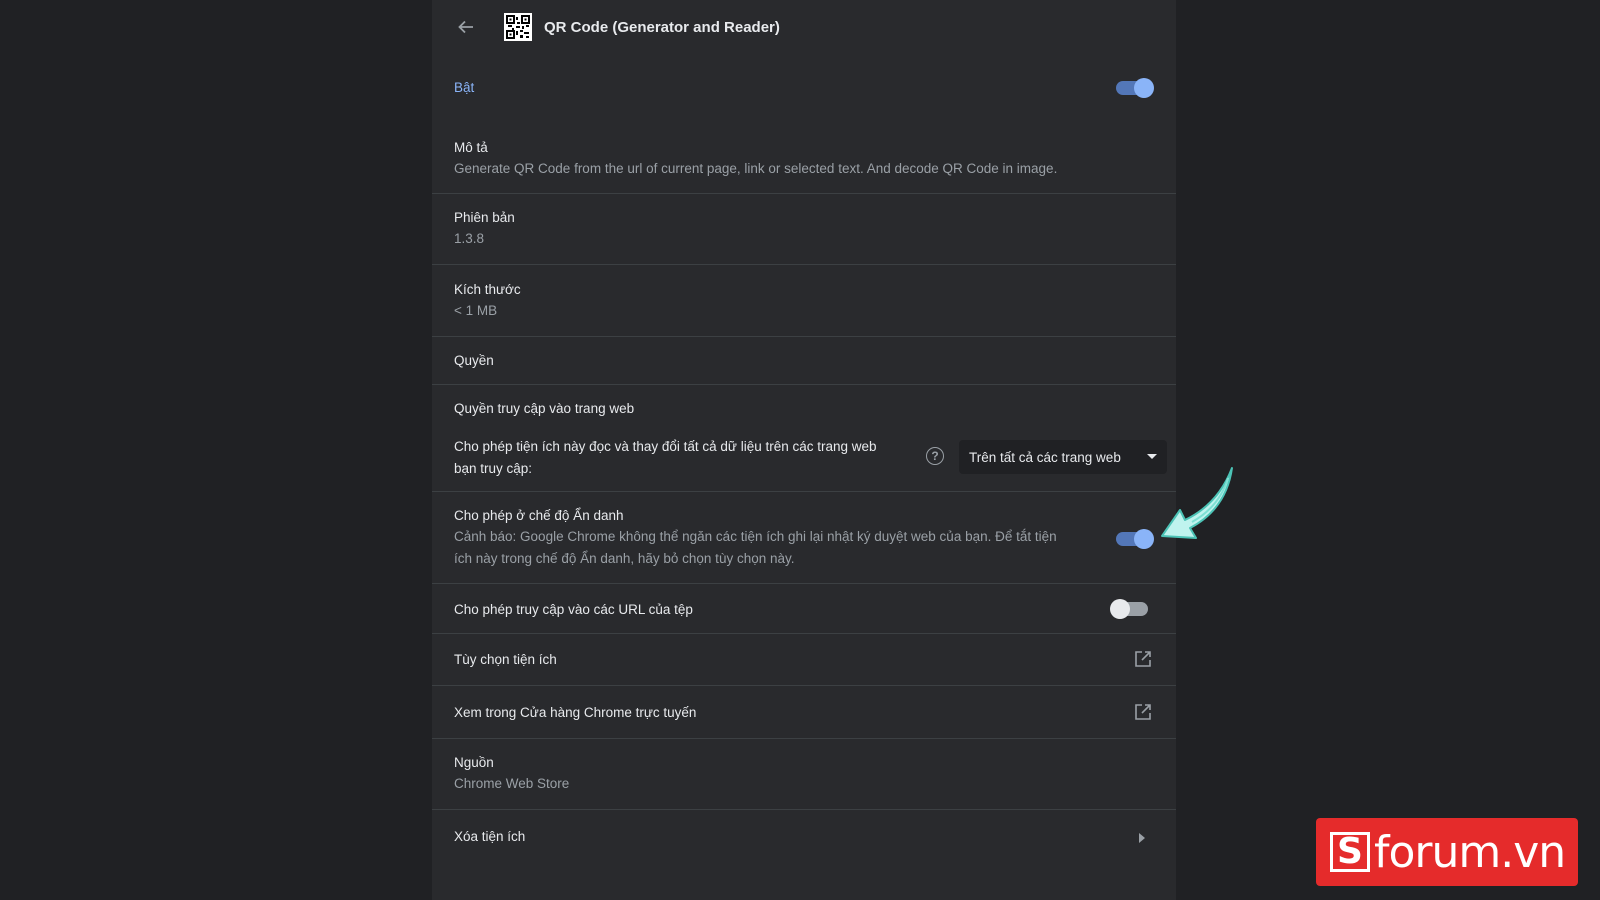  Describe the element at coordinates (474, 762) in the screenshot. I see `source-label: Nguồn` at that location.